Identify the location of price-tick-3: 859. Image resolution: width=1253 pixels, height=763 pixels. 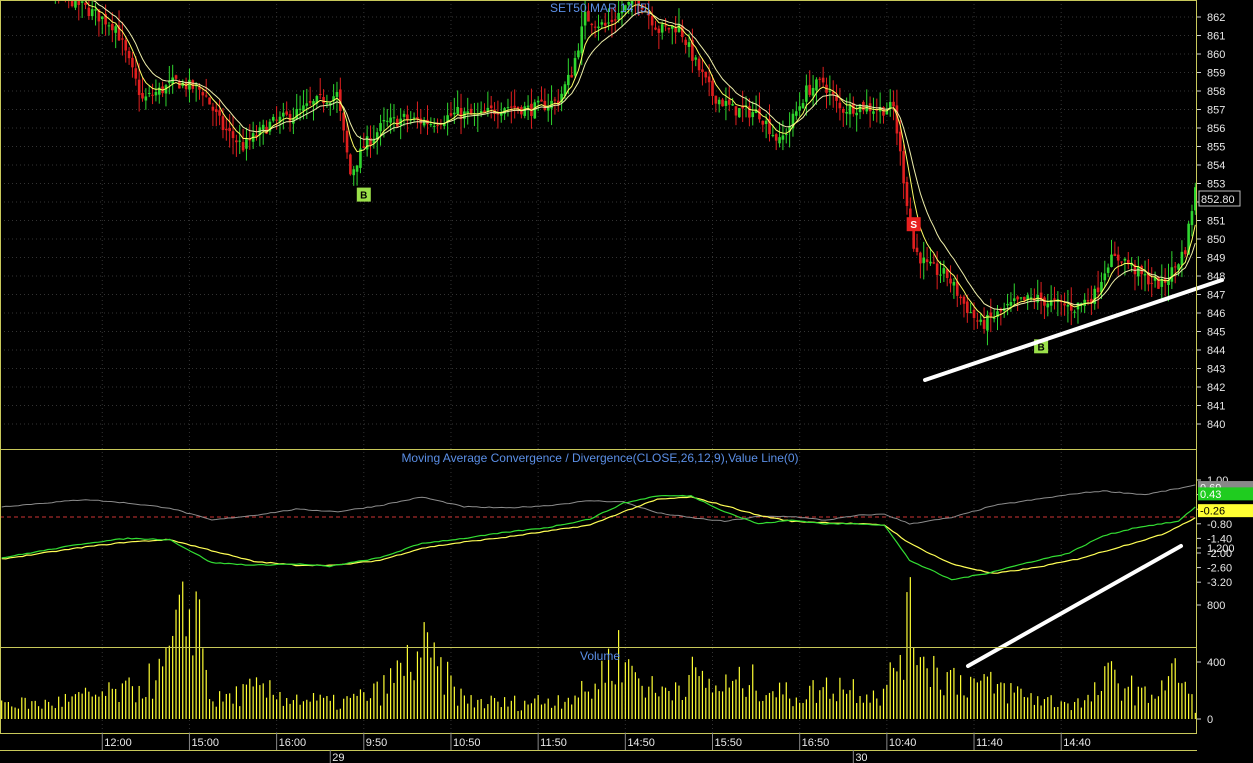
(1216, 74).